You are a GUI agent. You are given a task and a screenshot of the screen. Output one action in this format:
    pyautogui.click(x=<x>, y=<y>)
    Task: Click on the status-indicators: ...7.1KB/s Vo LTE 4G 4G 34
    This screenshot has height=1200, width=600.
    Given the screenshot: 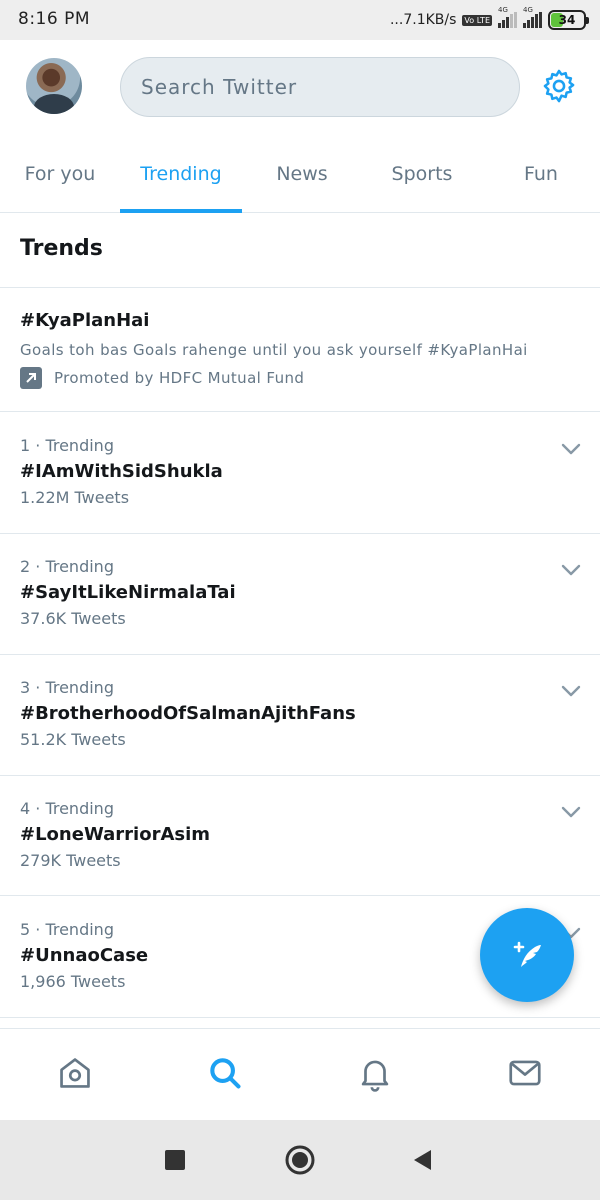 What is the action you would take?
    pyautogui.click(x=489, y=19)
    